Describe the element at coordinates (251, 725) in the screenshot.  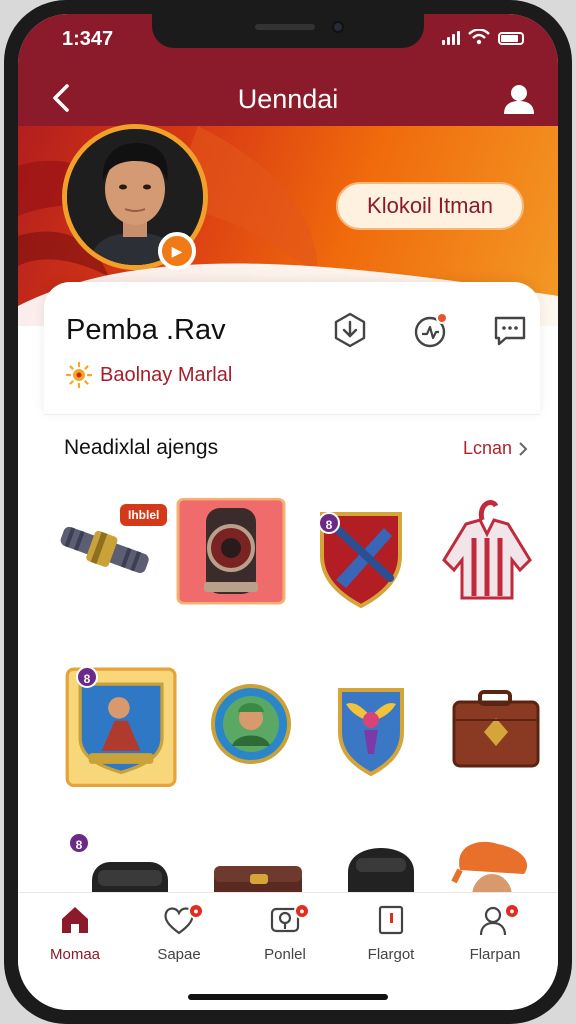
I see `item-portrait-coin` at that location.